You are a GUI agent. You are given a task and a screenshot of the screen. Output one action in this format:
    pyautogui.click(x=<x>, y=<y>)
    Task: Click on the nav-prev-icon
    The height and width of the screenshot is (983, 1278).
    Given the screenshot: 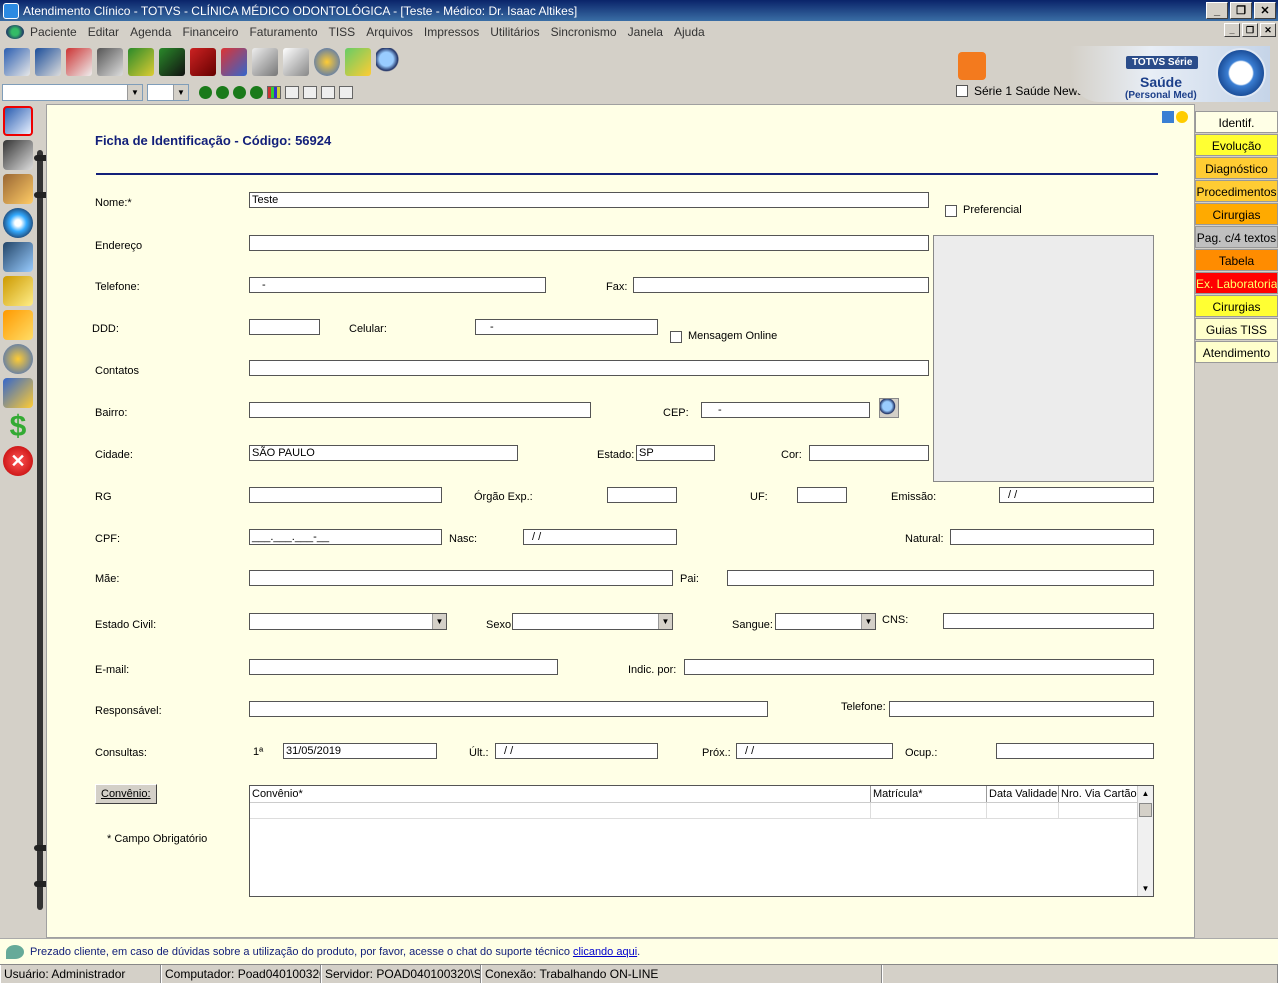 What is the action you would take?
    pyautogui.click(x=222, y=92)
    